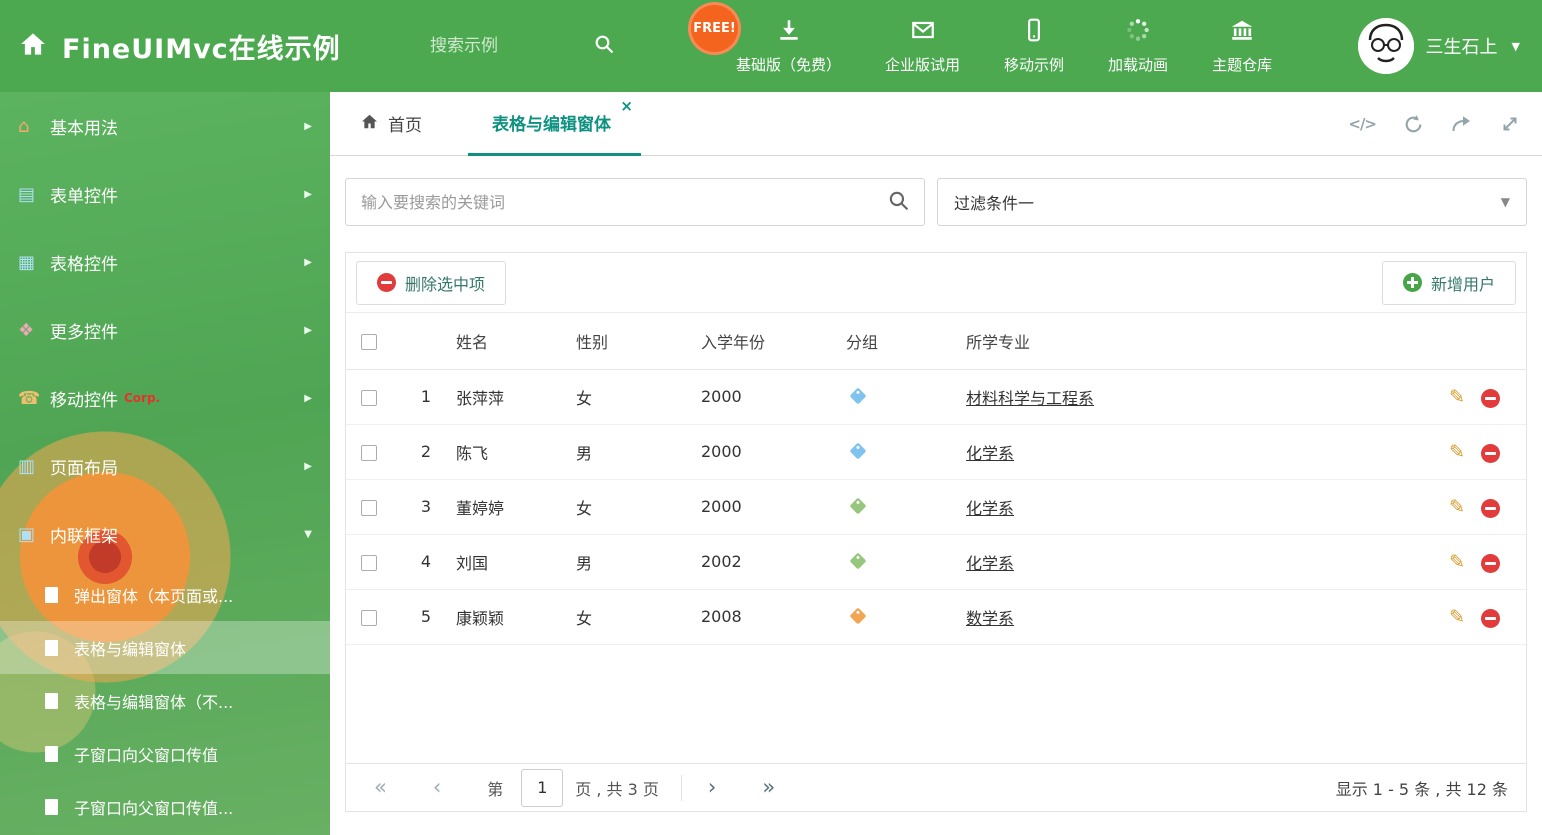 The width and height of the screenshot is (1542, 835). Describe the element at coordinates (768, 787) in the screenshot. I see `last-page-icon: »` at that location.